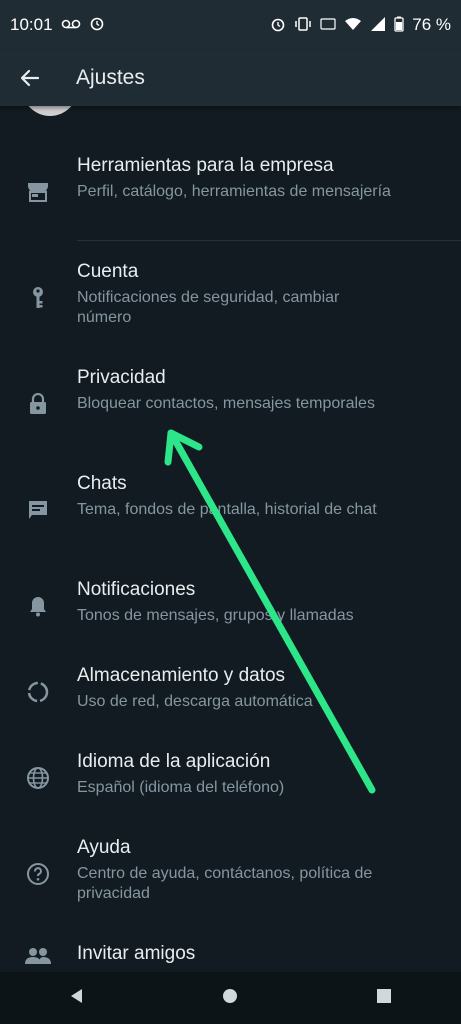 Image resolution: width=461 pixels, height=1024 pixels. Describe the element at coordinates (195, 701) in the screenshot. I see `settings-item-sub: Uso de red, descarga automática` at that location.